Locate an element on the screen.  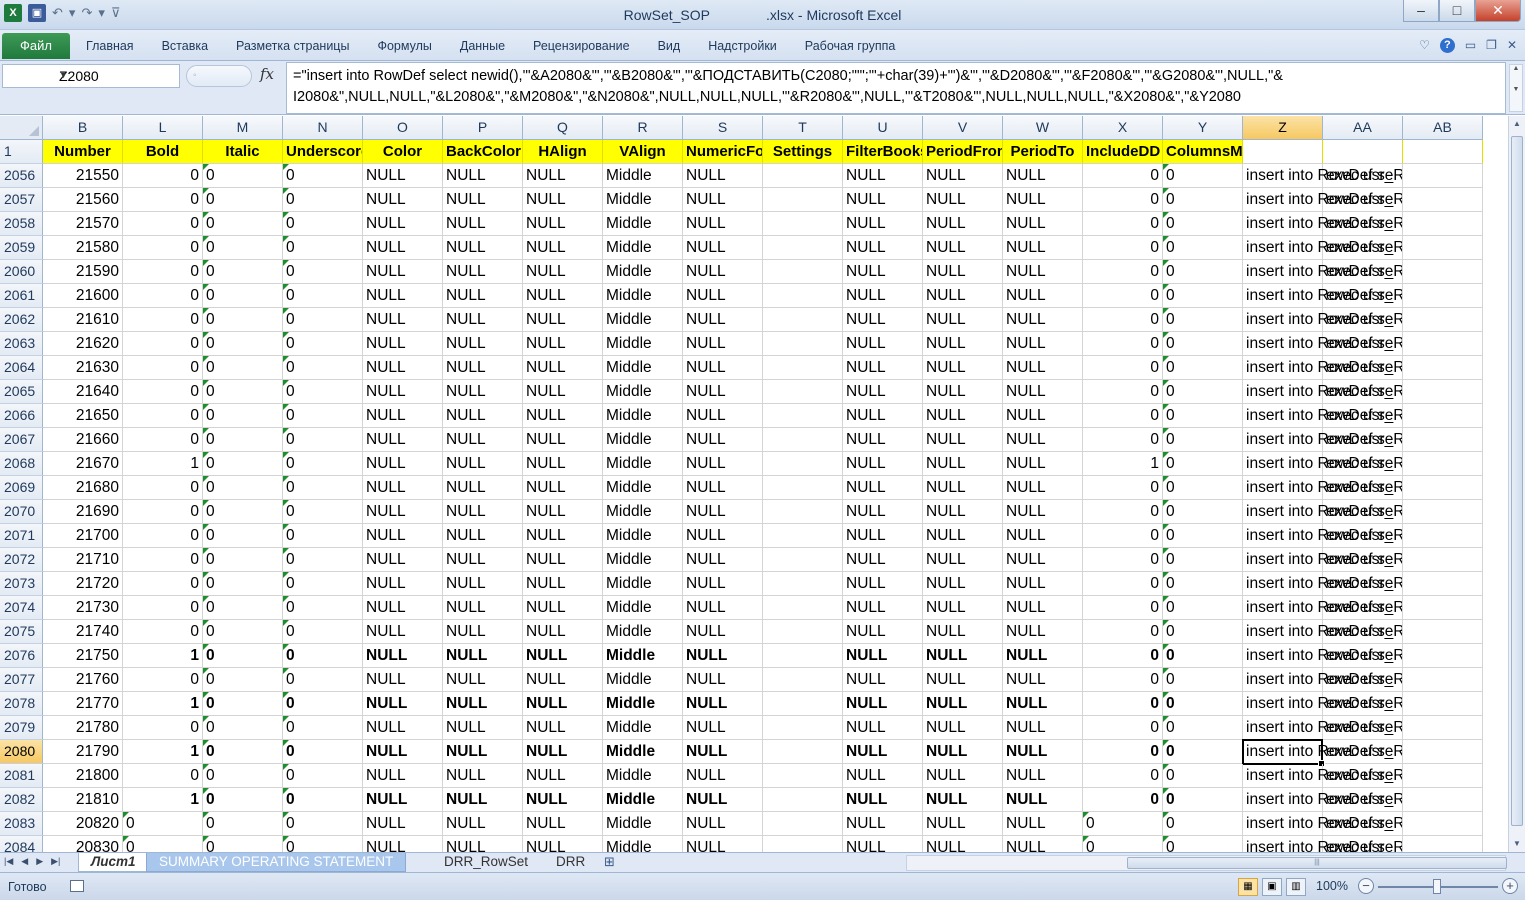
header-cell-AA is located at coordinates (1363, 152).